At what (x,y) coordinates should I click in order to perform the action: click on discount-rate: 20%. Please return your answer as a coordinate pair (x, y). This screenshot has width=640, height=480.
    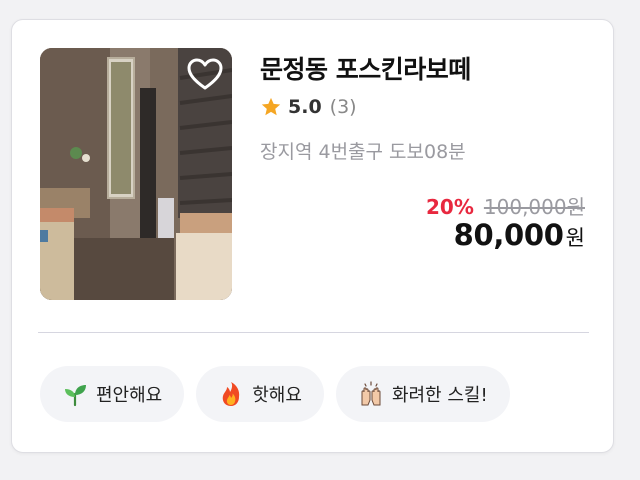
    Looking at the image, I should click on (450, 207).